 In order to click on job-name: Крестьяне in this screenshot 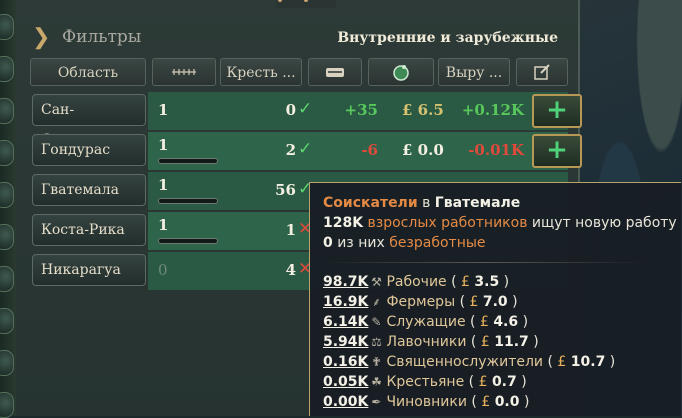, I will do `click(425, 382)`.